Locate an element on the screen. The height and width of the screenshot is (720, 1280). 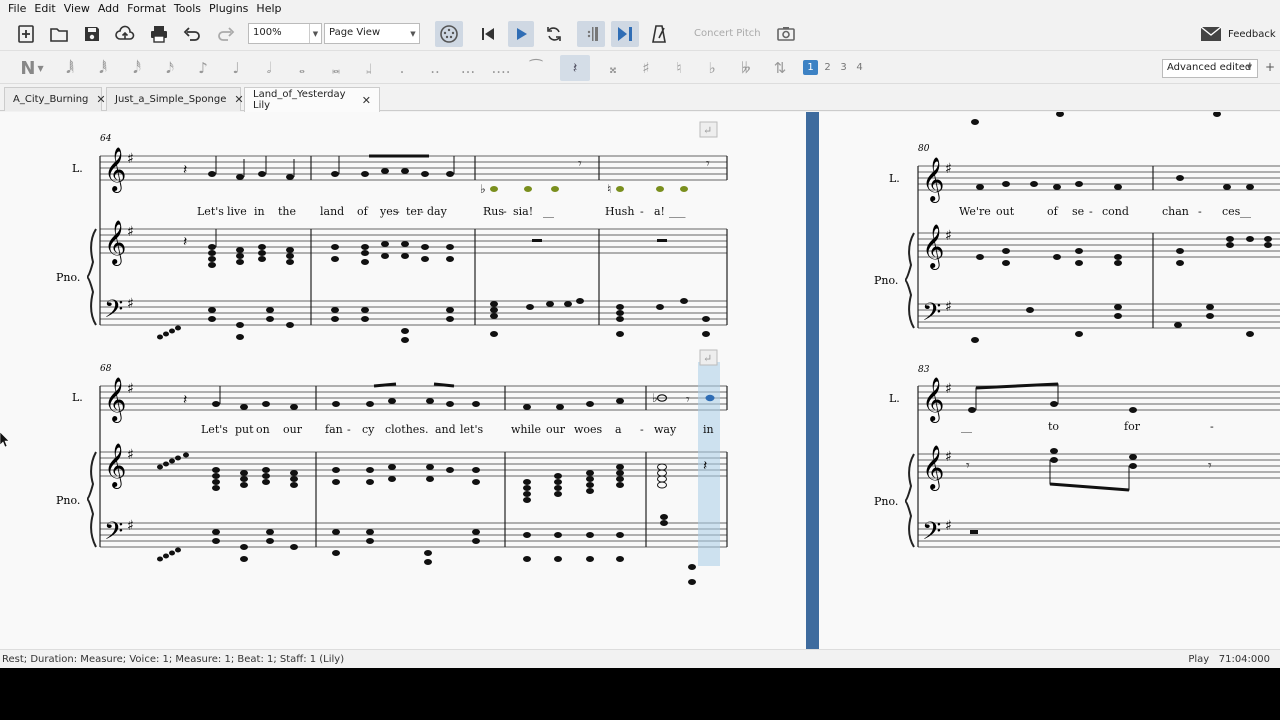
feedback-label: Feedback is located at coordinates (1252, 34).